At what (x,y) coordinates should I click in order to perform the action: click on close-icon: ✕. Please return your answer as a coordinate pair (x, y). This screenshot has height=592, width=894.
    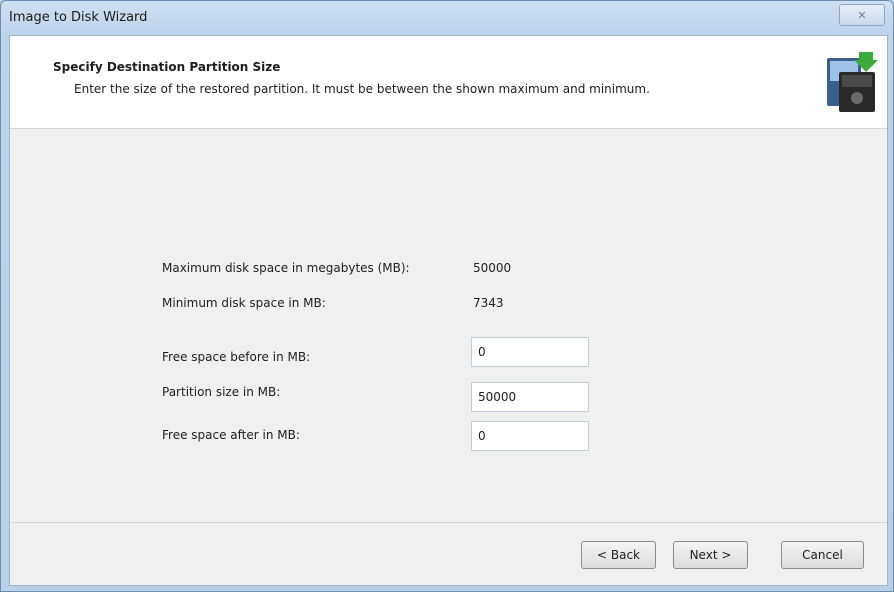
    Looking at the image, I should click on (862, 15).